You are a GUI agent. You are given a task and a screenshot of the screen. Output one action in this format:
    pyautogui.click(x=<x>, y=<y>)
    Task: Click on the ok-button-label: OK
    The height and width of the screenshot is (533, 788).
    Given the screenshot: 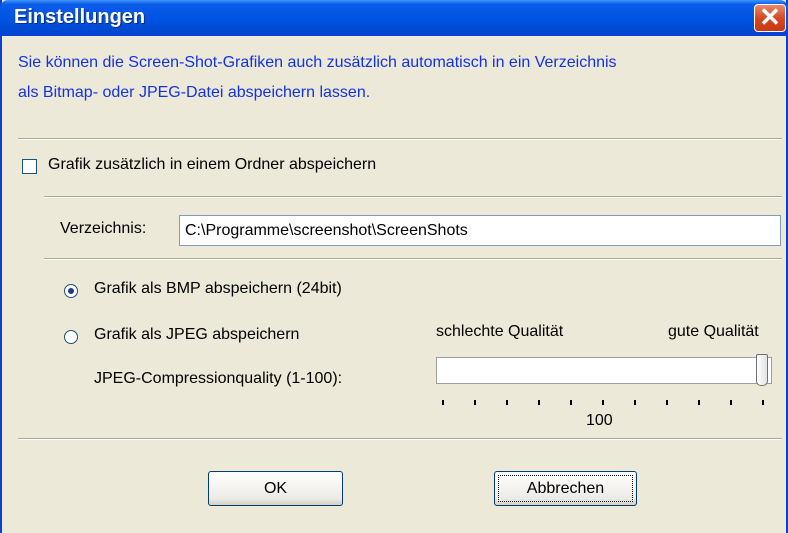 What is the action you would take?
    pyautogui.click(x=275, y=488)
    